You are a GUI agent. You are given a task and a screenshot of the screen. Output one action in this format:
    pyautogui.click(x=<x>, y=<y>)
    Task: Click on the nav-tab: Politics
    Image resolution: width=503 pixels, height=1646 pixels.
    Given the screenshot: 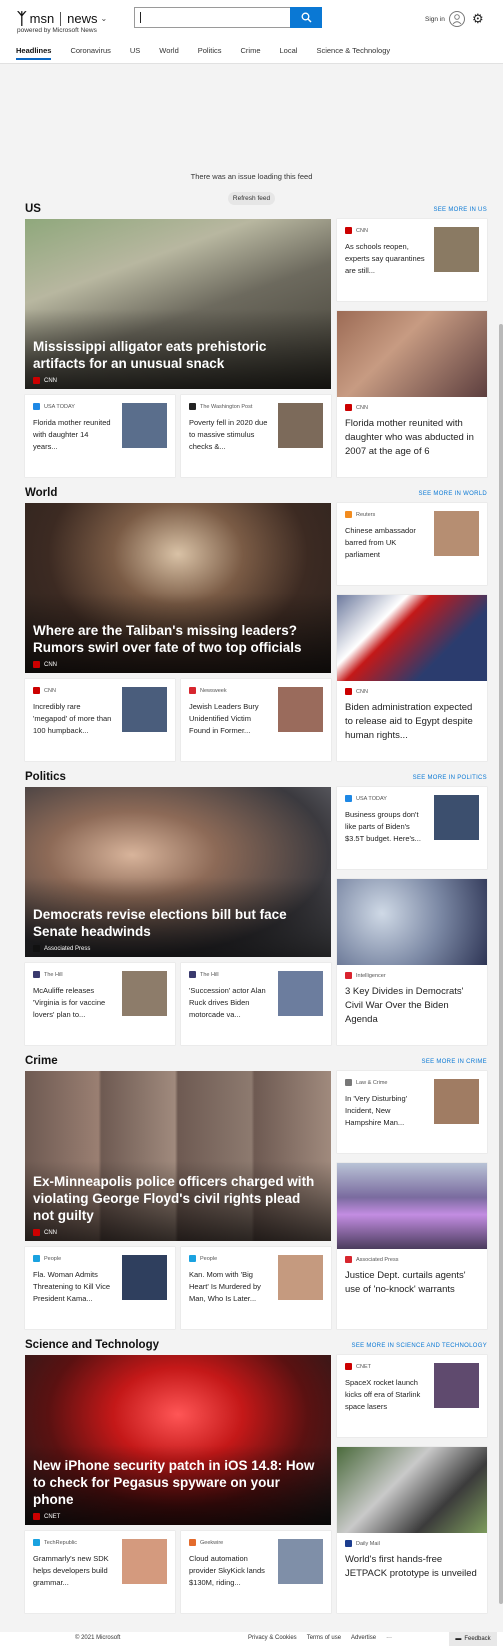 What is the action you would take?
    pyautogui.click(x=210, y=50)
    